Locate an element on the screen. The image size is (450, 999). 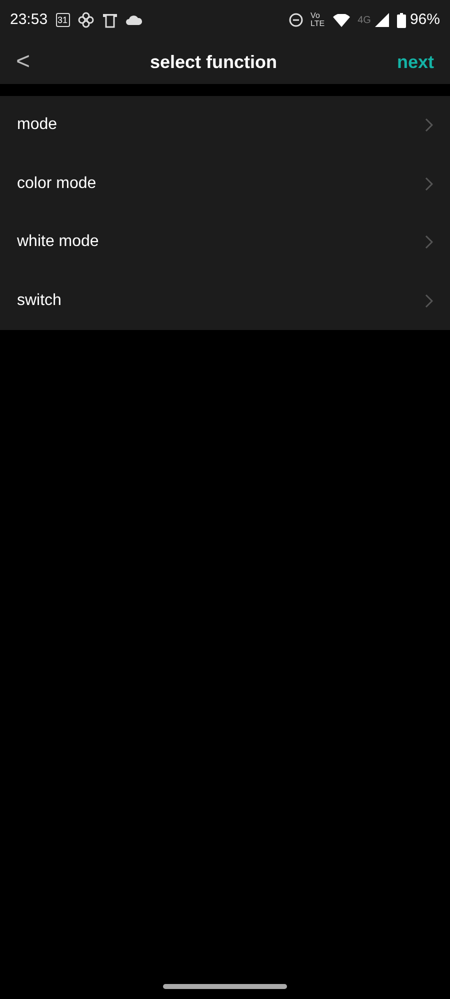
cloud-icon is located at coordinates (134, 20).